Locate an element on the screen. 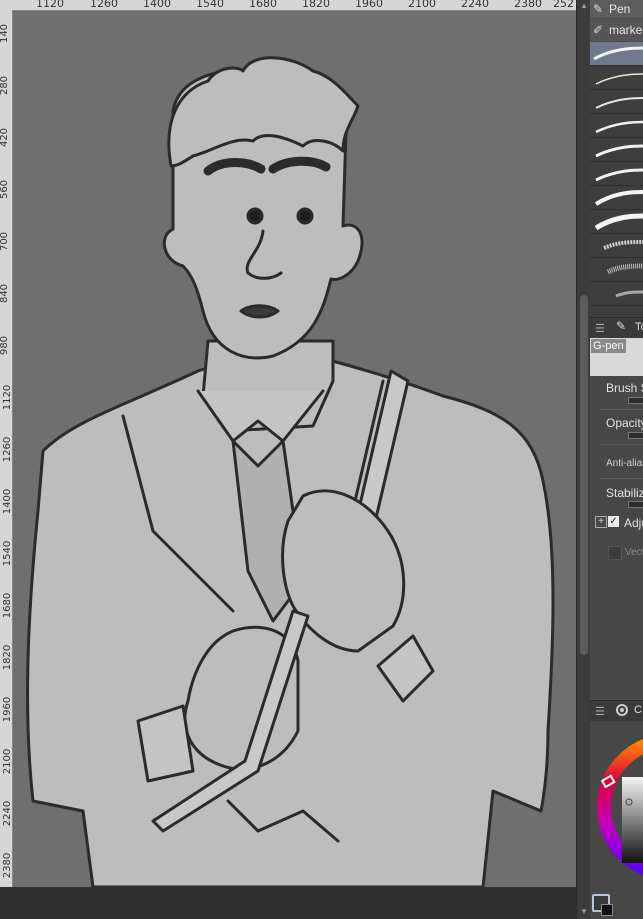  tab-tool-property: To is located at coordinates (639, 327).